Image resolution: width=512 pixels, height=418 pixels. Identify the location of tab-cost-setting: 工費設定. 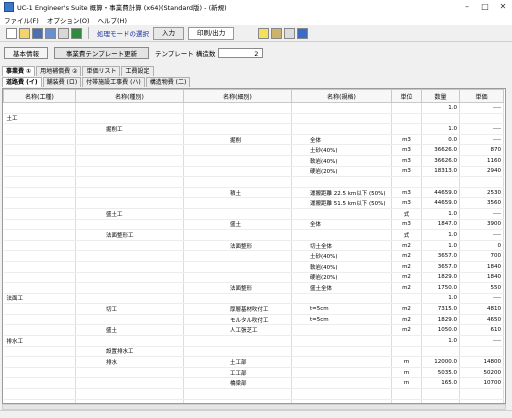
(137, 71).